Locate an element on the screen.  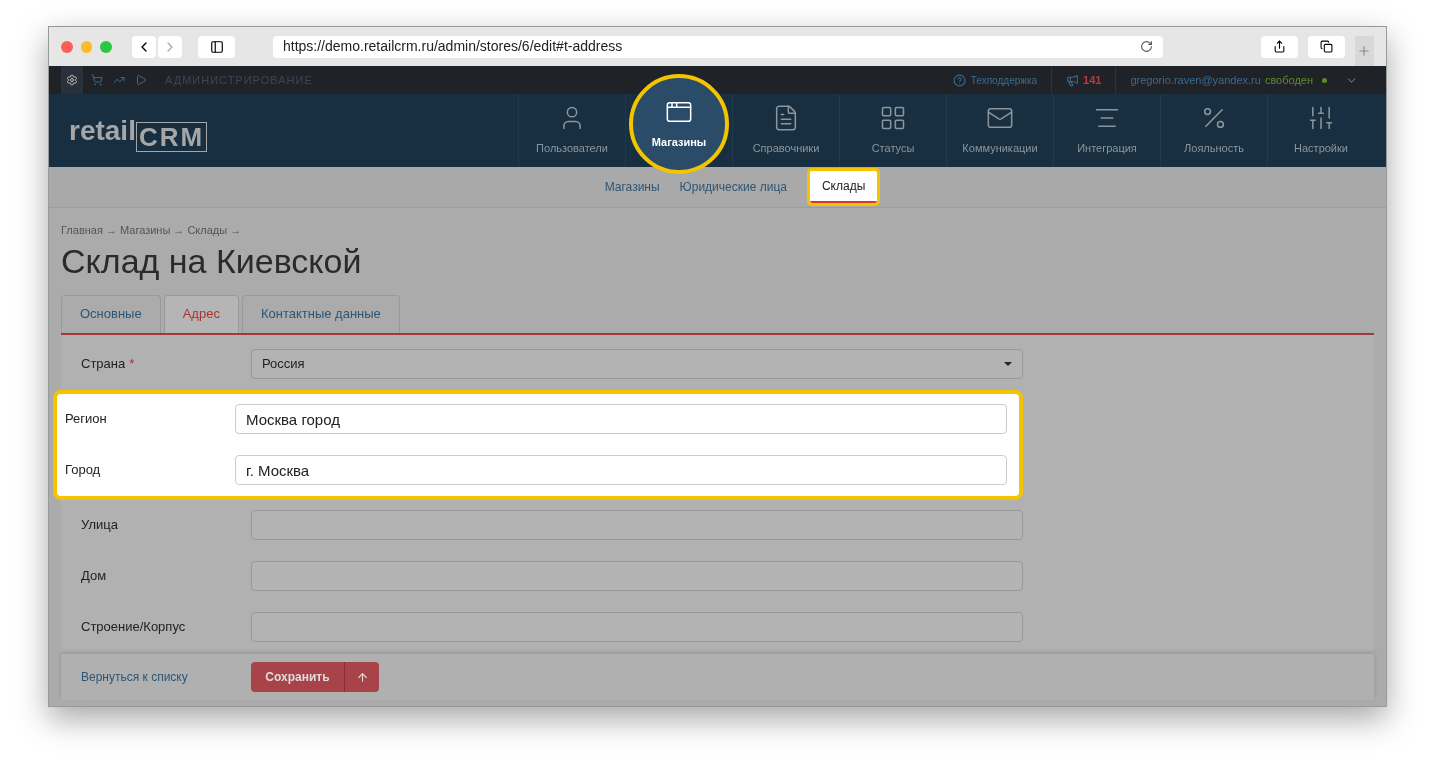
back-link: Вернуться к списку is located at coordinates (166, 677).